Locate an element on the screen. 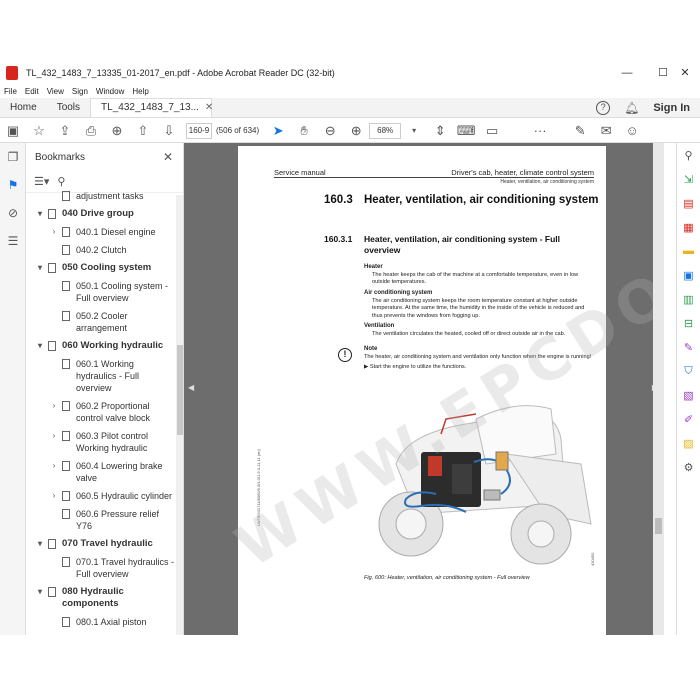 The image size is (700, 700). scan-icon: ⊟ is located at coordinates (688, 323).